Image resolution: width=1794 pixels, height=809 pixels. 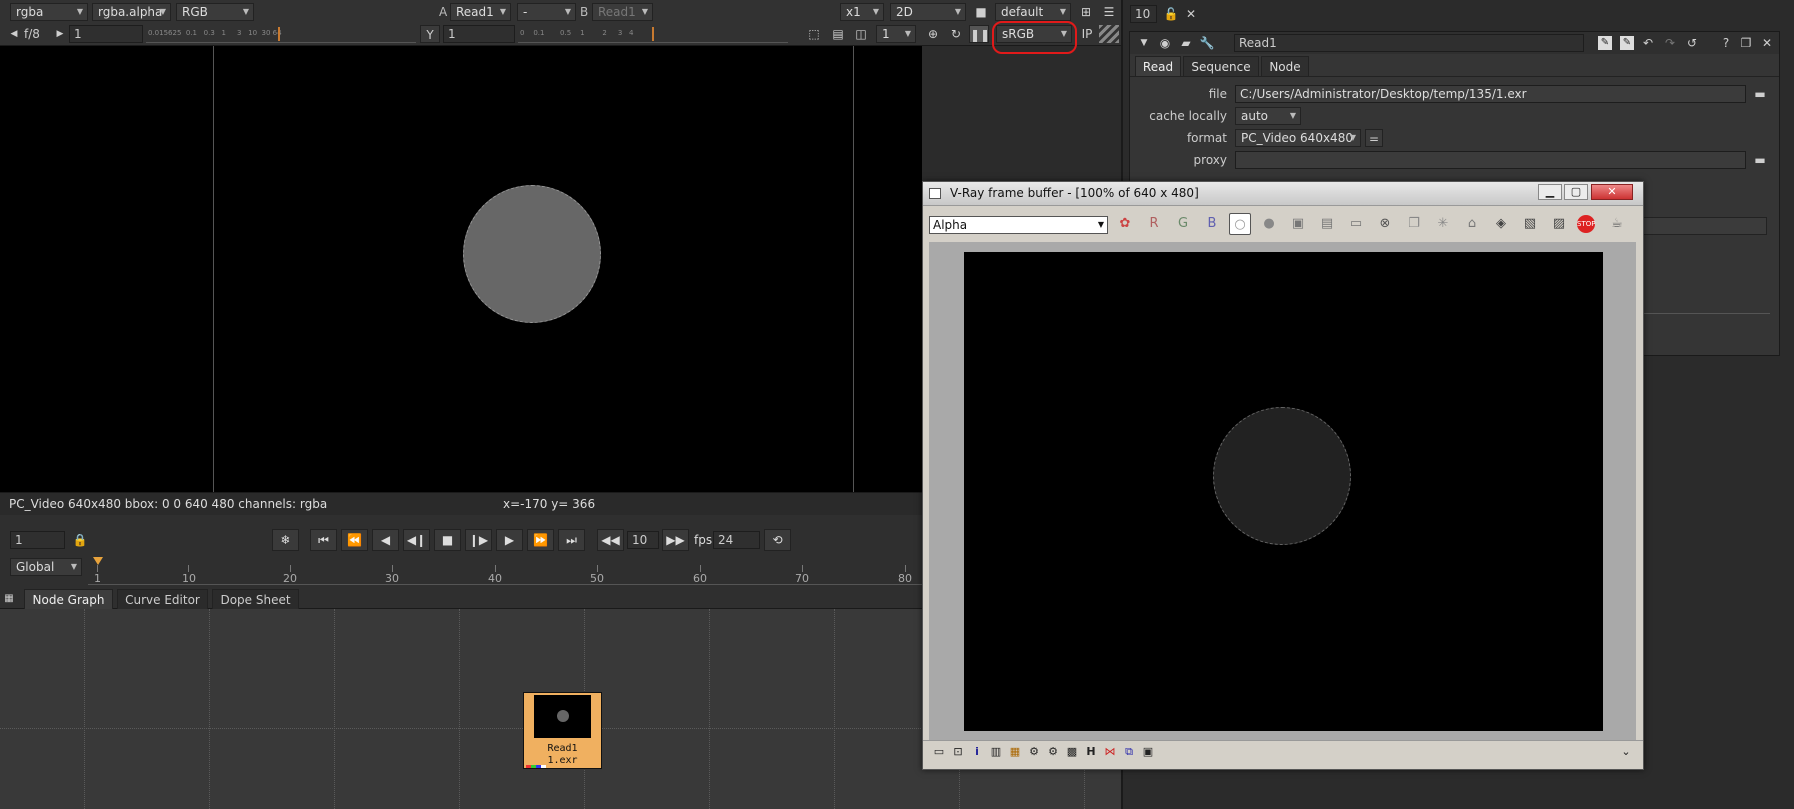 I want to click on history-icon: ▭, so click(x=939, y=752).